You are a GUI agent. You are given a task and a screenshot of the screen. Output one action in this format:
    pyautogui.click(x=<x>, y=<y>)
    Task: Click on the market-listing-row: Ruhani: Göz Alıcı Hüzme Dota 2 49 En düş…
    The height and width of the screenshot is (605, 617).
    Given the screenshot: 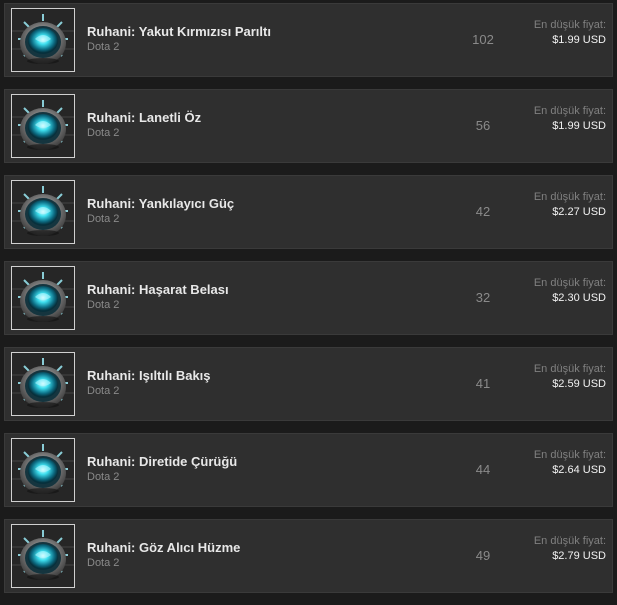 What is the action you would take?
    pyautogui.click(x=308, y=556)
    